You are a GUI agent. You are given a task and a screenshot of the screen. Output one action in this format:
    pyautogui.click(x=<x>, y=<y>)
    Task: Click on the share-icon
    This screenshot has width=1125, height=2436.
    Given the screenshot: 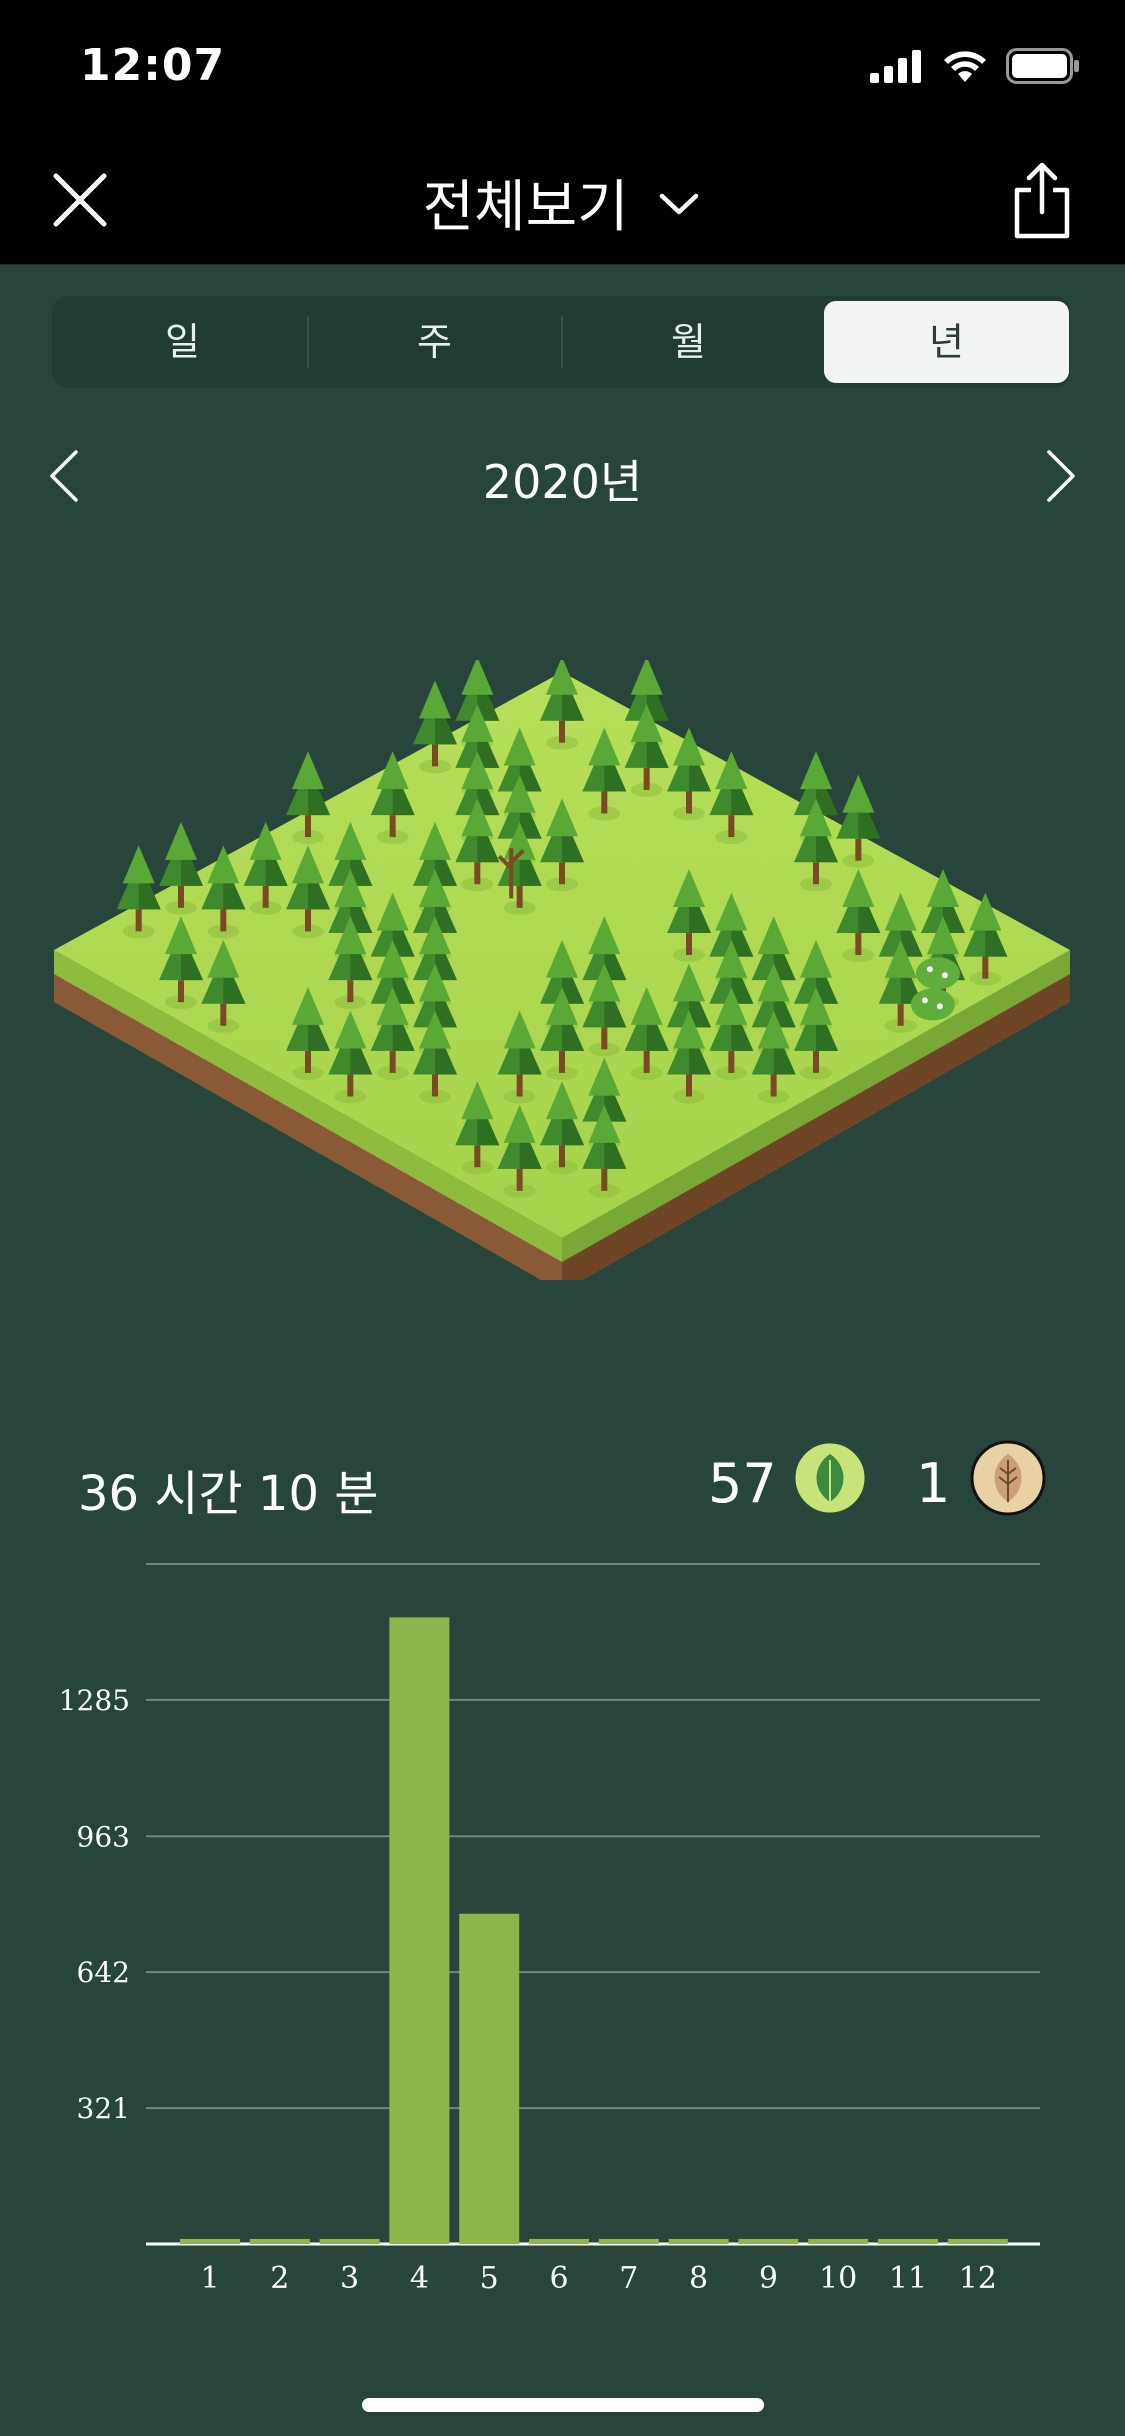 What is the action you would take?
    pyautogui.click(x=1042, y=200)
    